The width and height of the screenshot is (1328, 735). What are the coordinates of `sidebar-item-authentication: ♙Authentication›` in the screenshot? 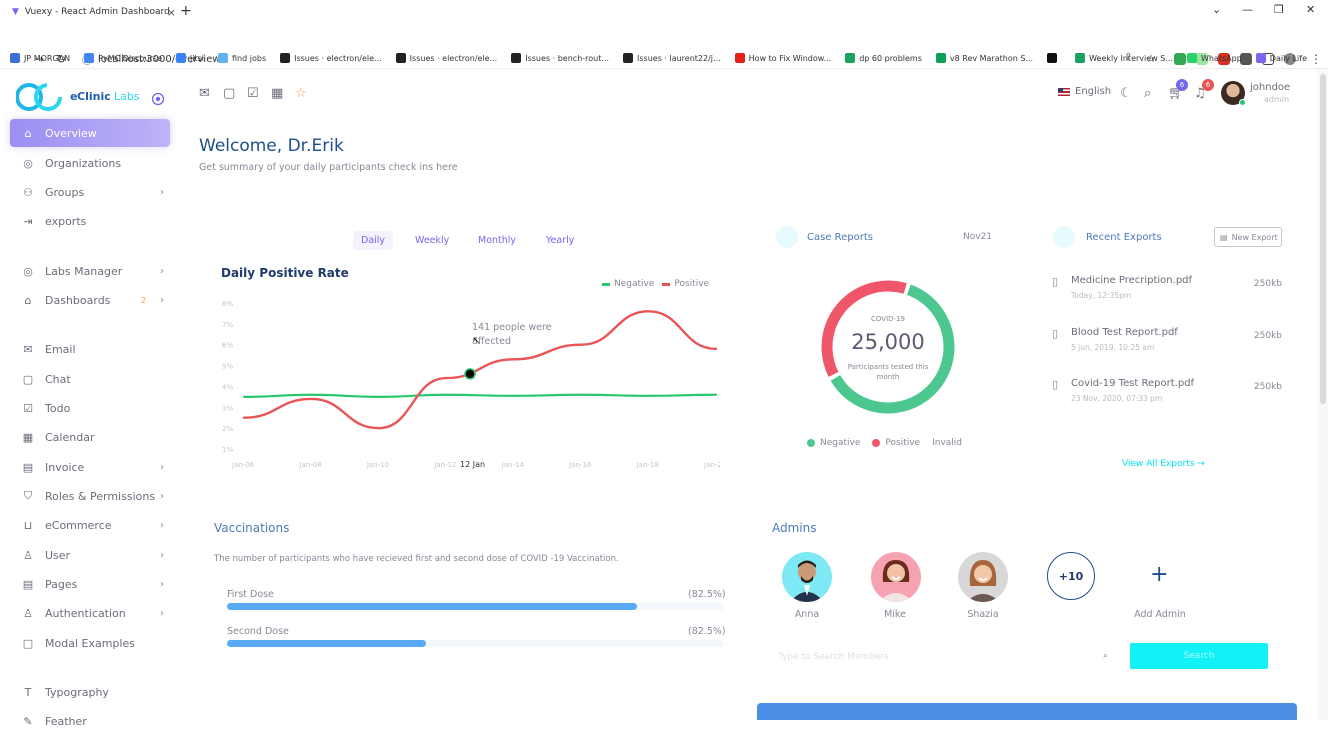 It's located at (90, 613).